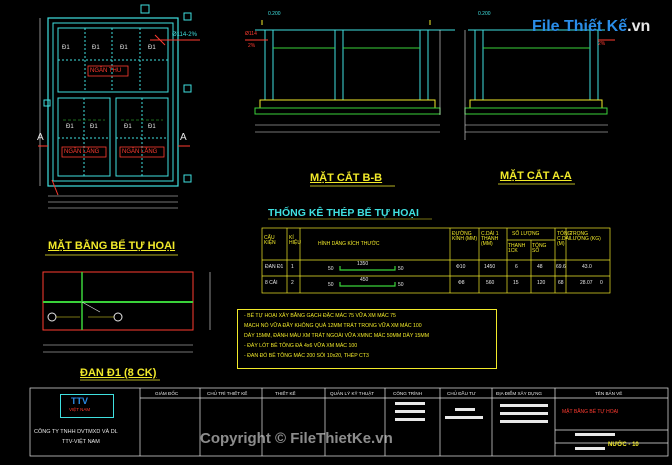 The width and height of the screenshot is (672, 465). Describe the element at coordinates (602, 44) in the screenshot. I see `section-aa-slope: 2%` at that location.